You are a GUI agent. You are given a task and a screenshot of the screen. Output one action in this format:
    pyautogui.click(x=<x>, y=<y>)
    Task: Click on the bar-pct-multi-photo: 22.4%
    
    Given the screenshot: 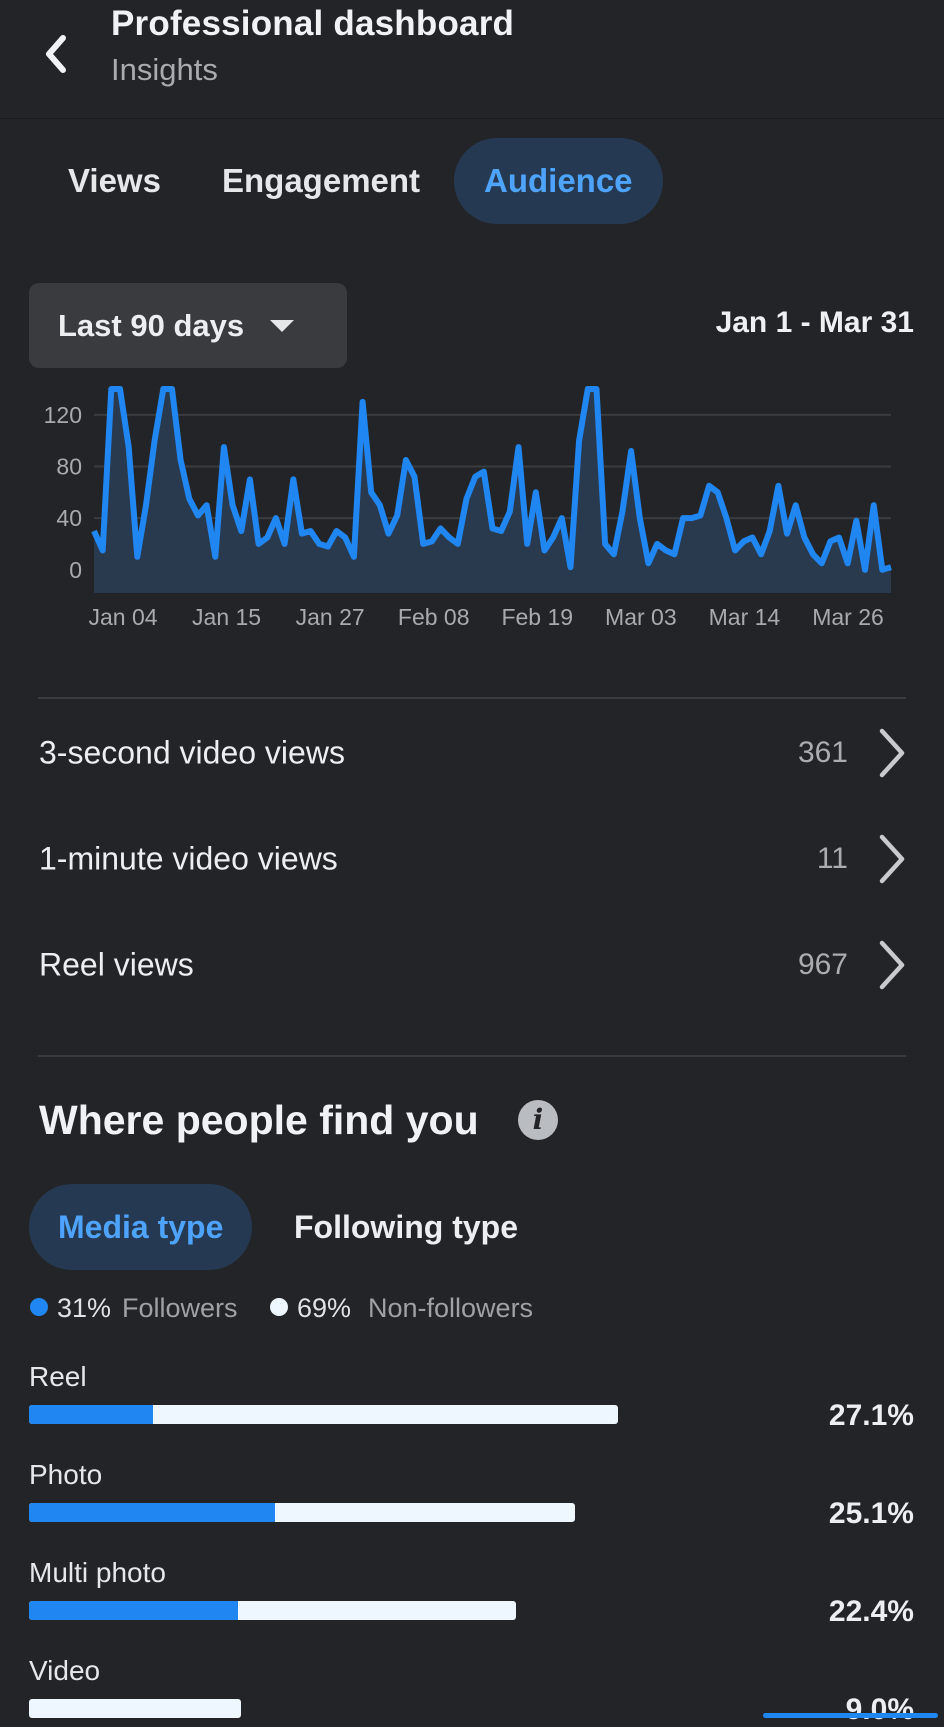 What is the action you would take?
    pyautogui.click(x=871, y=1611)
    